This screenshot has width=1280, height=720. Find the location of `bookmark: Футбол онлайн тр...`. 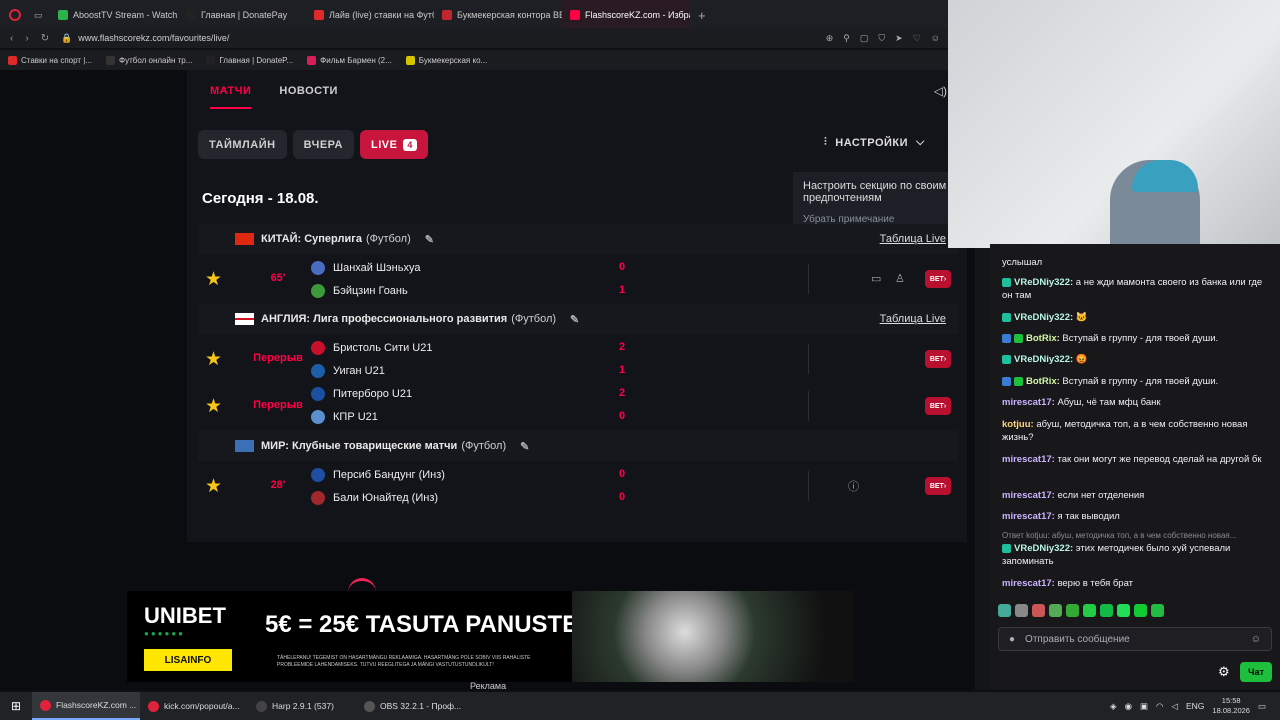

bookmark: Футбол онлайн тр... is located at coordinates (149, 60).